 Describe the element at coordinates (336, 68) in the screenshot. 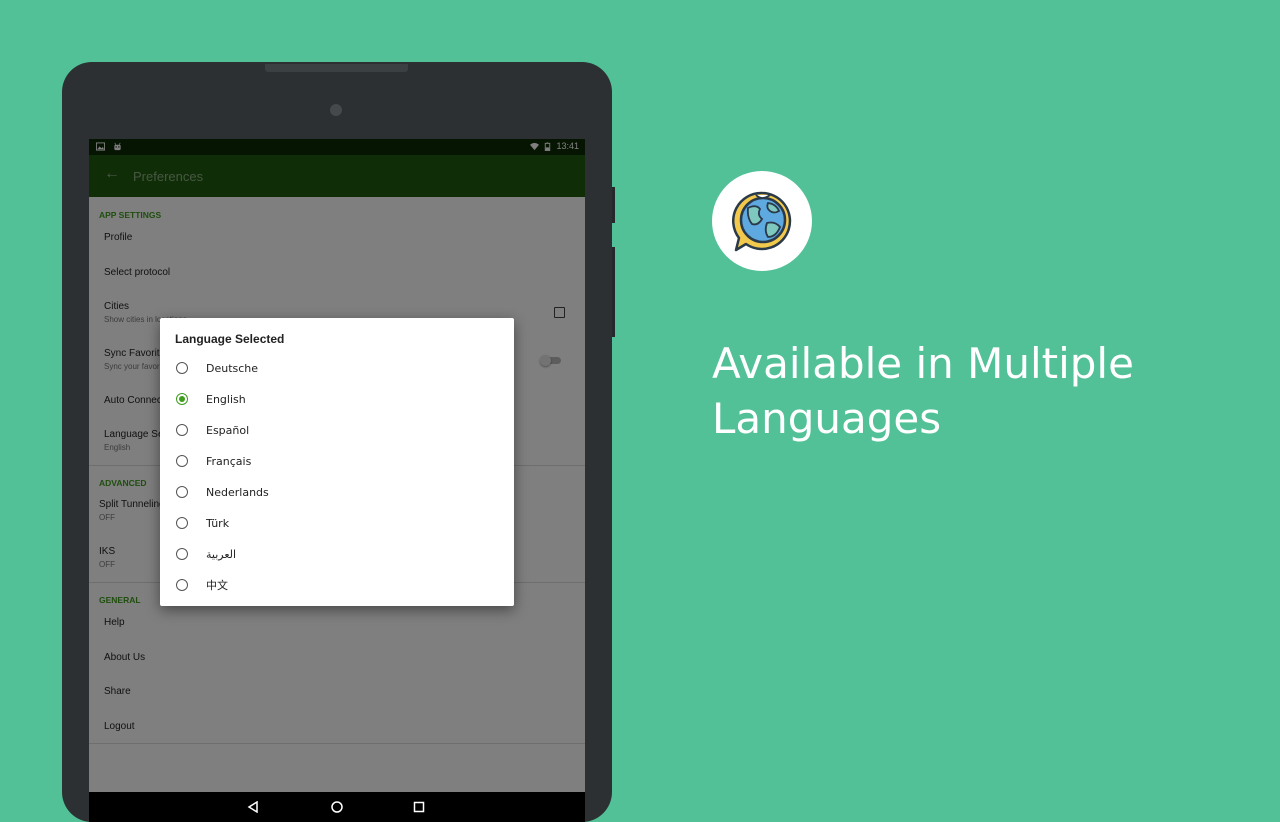

I see `tablet-top-edge` at that location.